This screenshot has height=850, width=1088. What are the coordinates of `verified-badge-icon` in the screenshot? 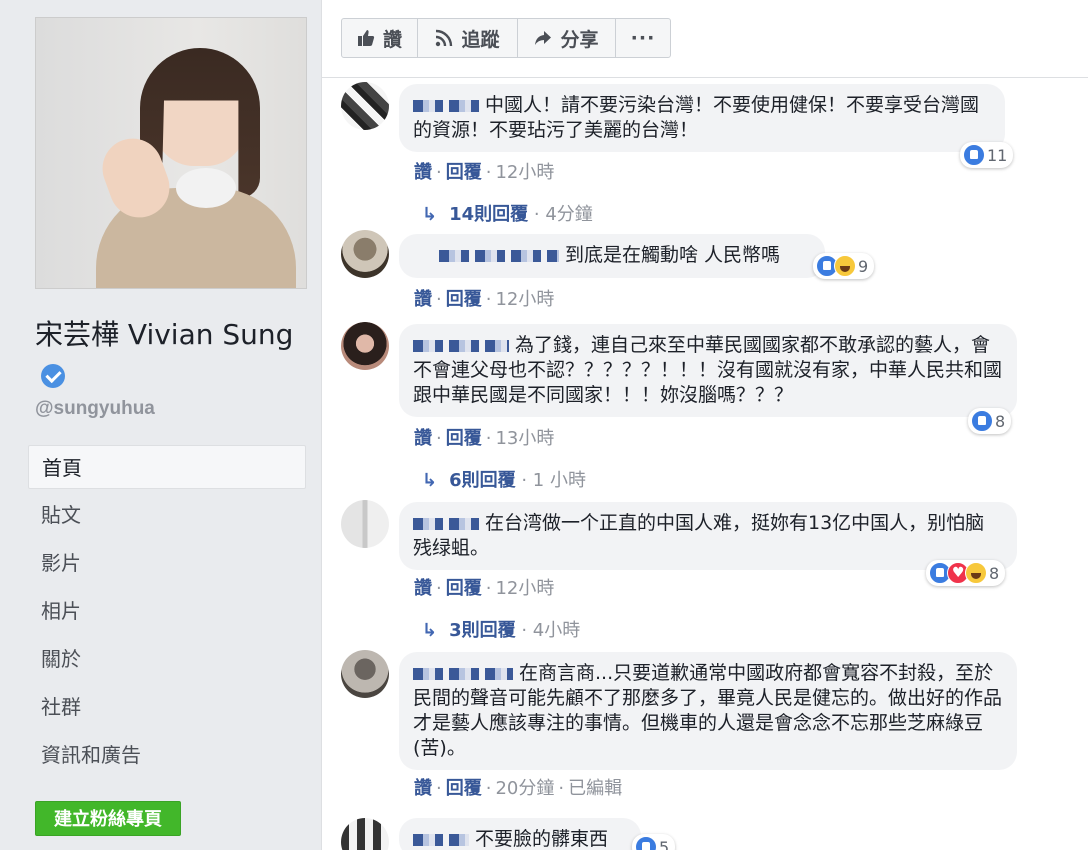 It's located at (53, 376).